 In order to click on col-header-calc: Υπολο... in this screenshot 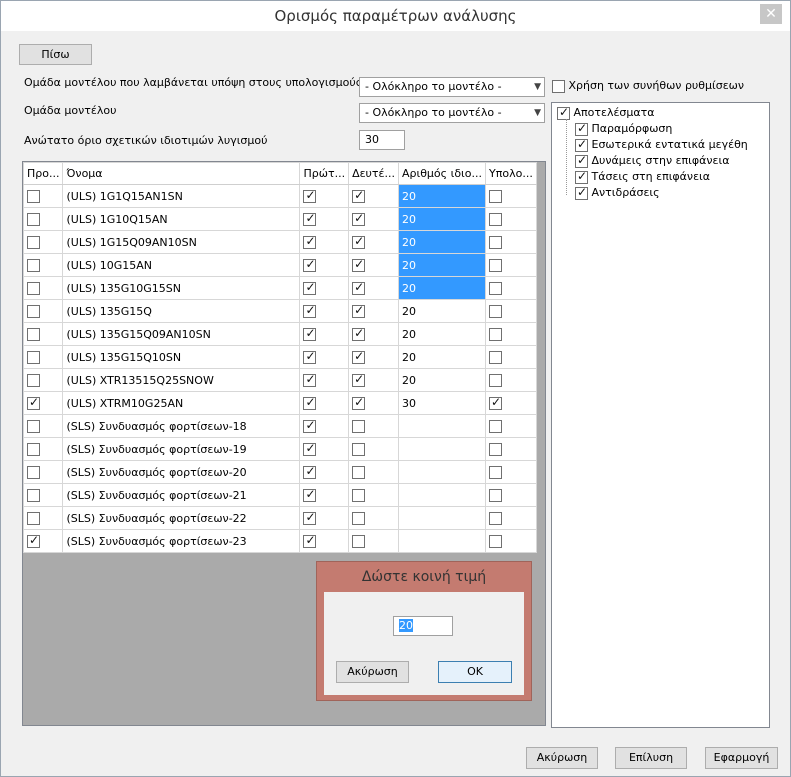, I will do `click(511, 173)`.